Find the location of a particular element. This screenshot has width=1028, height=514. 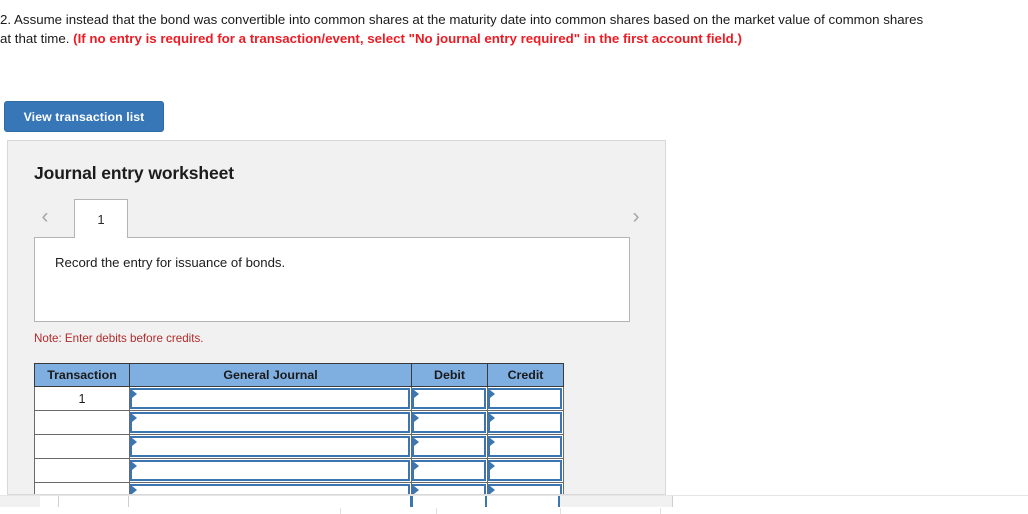

column-header-credit: Credit is located at coordinates (525, 375).